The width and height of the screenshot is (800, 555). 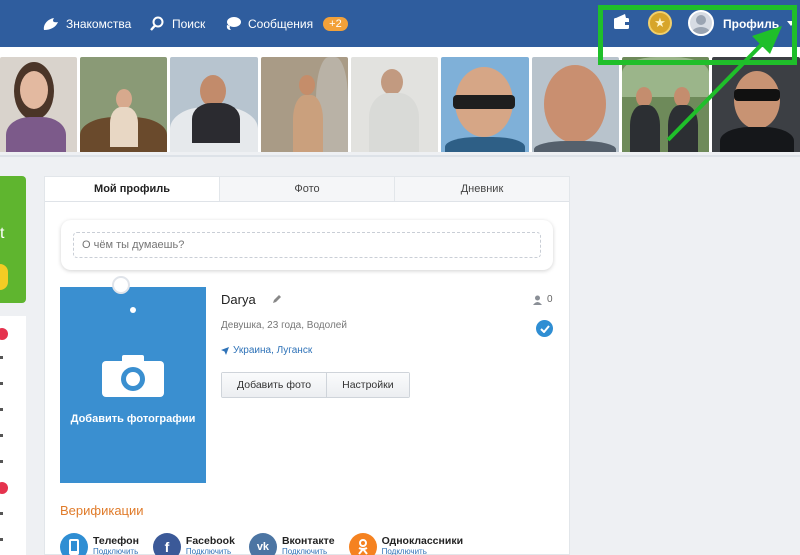 What do you see at coordinates (189, 23) in the screenshot?
I see `nav-search-label: Поиск` at bounding box center [189, 23].